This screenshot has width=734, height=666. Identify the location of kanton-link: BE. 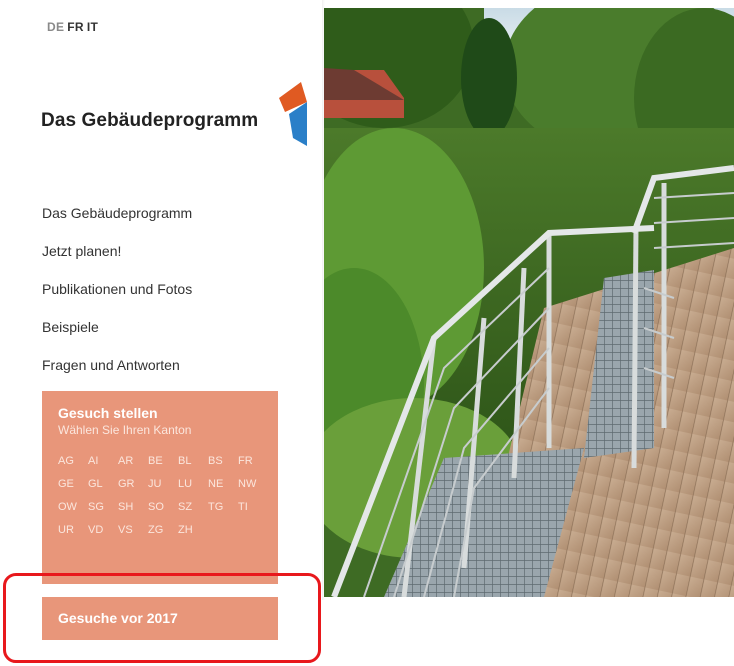
(163, 461).